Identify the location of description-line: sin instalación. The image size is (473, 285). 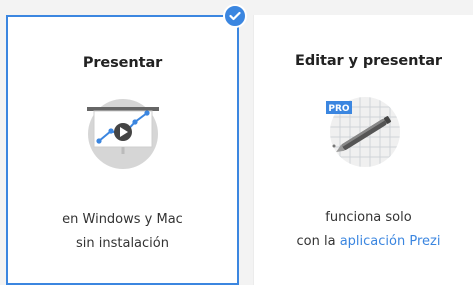
(122, 243).